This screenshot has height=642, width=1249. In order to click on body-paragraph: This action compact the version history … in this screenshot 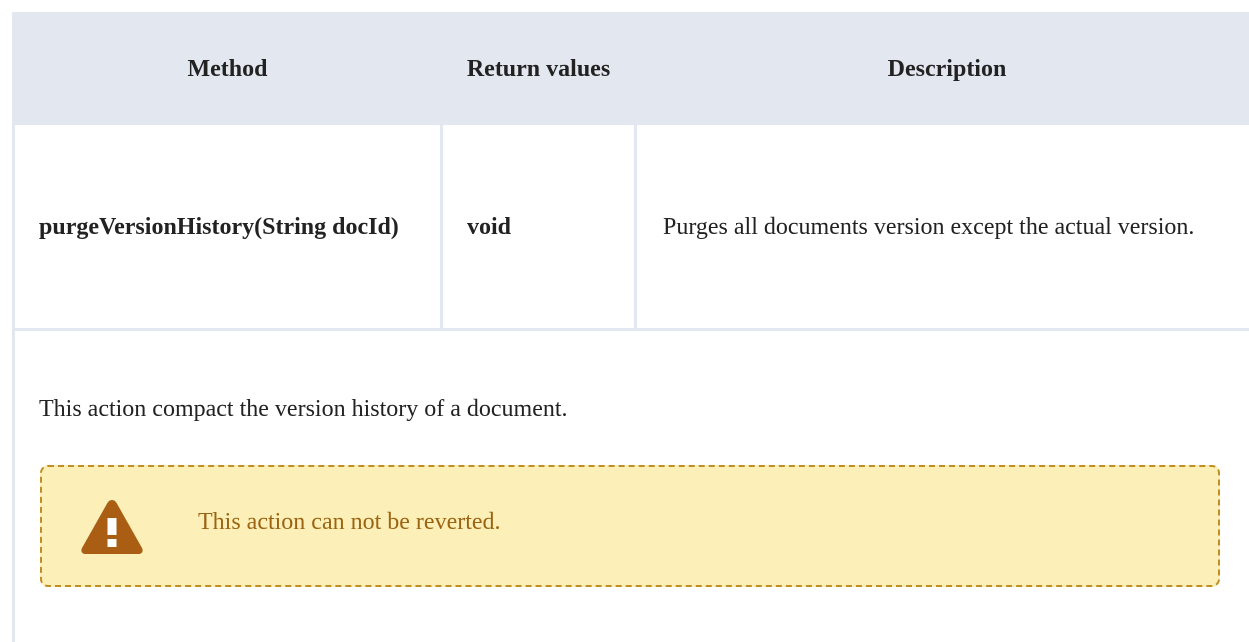, I will do `click(303, 409)`.